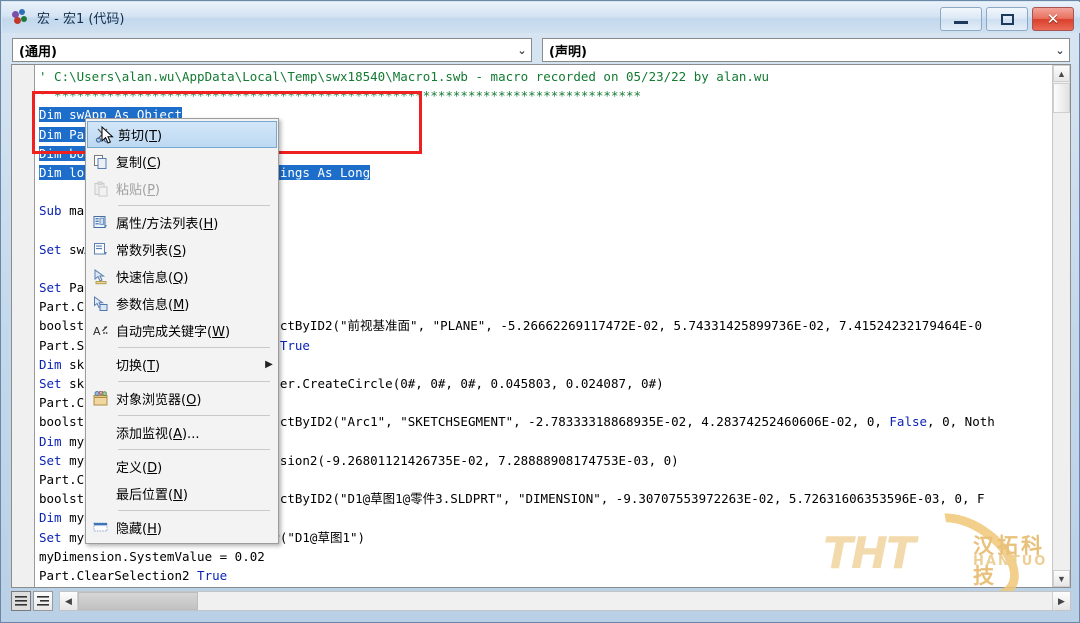  Describe the element at coordinates (541, 50) in the screenshot. I see `object-procedure-selectors: (通用) ⌄ (声明) ⌄` at that location.